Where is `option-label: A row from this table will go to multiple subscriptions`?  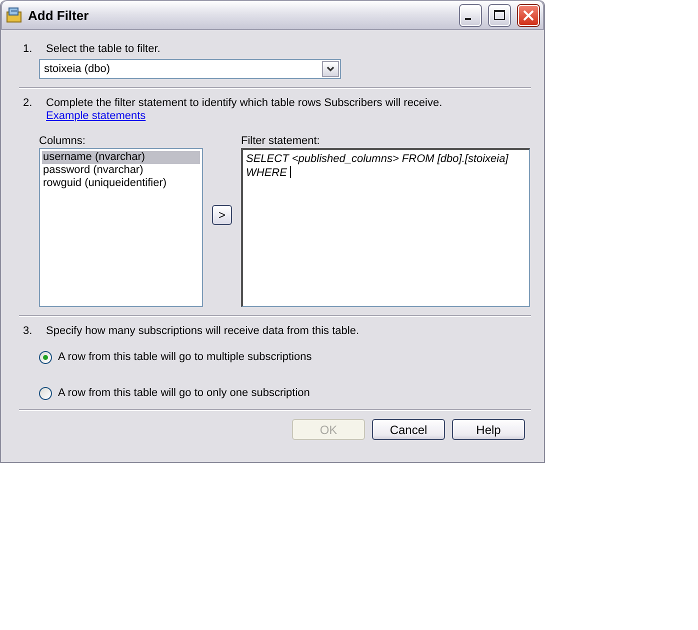
option-label: A row from this table will go to multiple subscriptions is located at coordinates (185, 357).